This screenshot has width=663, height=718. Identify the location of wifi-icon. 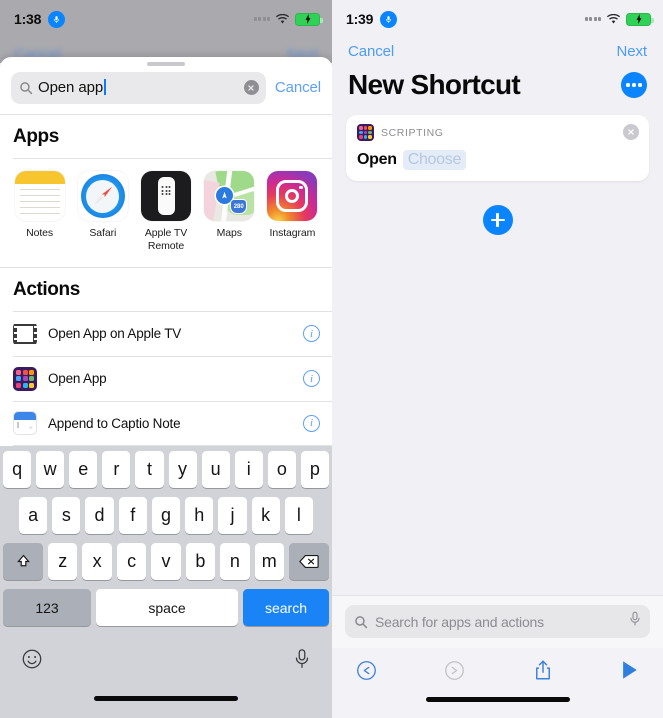
(613, 18).